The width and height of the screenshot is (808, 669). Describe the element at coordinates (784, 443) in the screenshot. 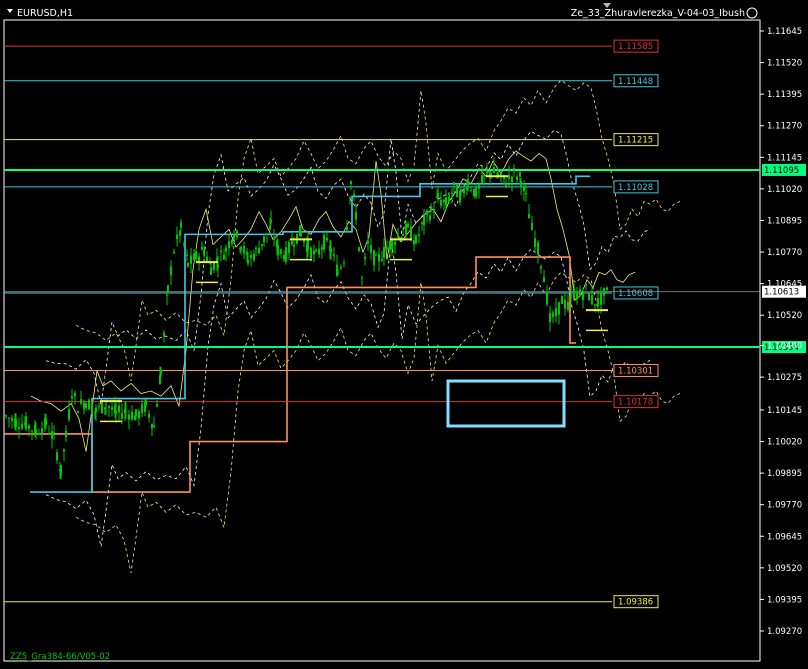

I see `price-tick-label: 1.10020` at that location.